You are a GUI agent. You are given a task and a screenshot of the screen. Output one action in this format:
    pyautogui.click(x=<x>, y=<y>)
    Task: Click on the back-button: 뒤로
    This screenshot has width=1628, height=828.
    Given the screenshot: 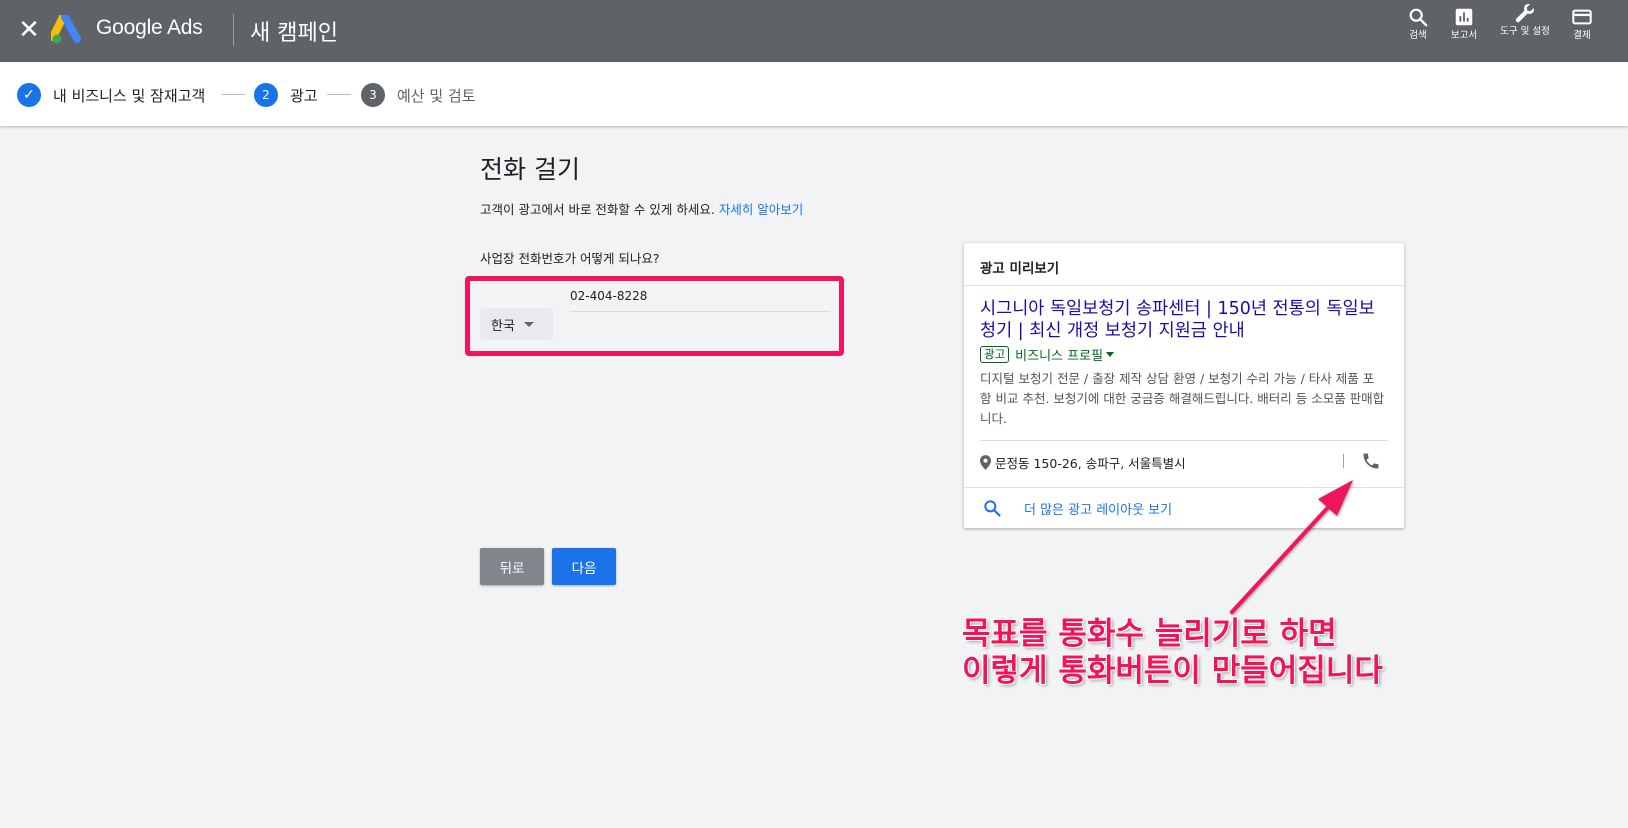 What is the action you would take?
    pyautogui.click(x=512, y=566)
    